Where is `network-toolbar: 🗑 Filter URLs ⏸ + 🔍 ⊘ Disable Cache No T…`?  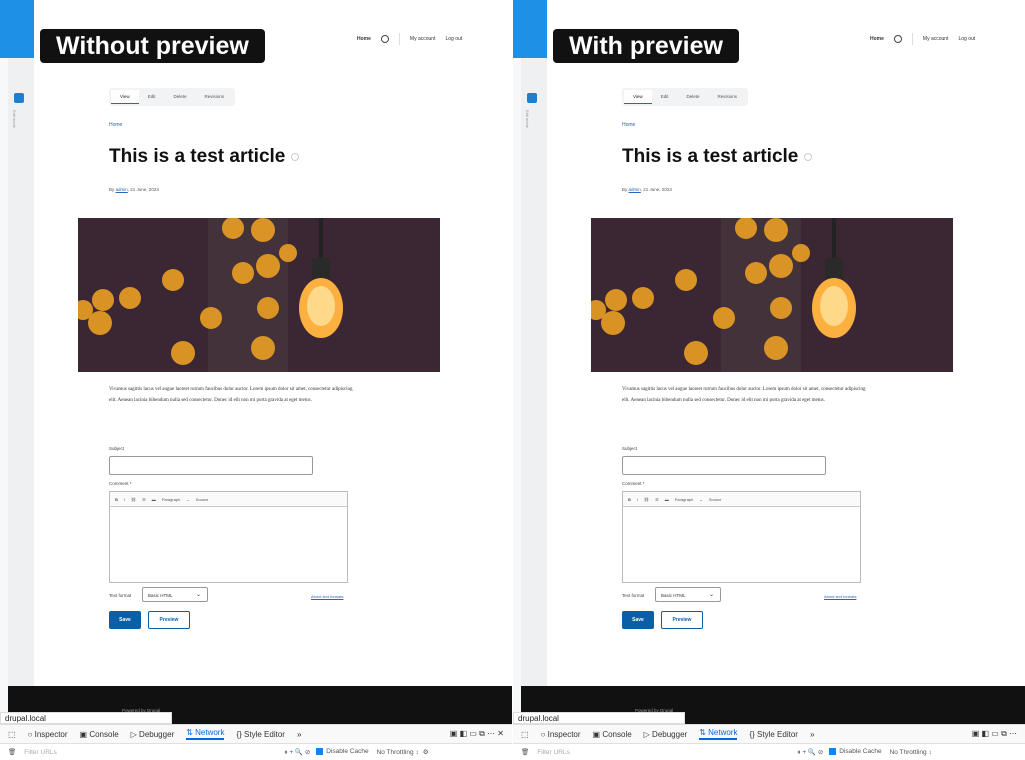
network-toolbar: 🗑 Filter URLs ⏸ + 🔍 ⊘ Disable Cache No T… is located at coordinates (256, 751).